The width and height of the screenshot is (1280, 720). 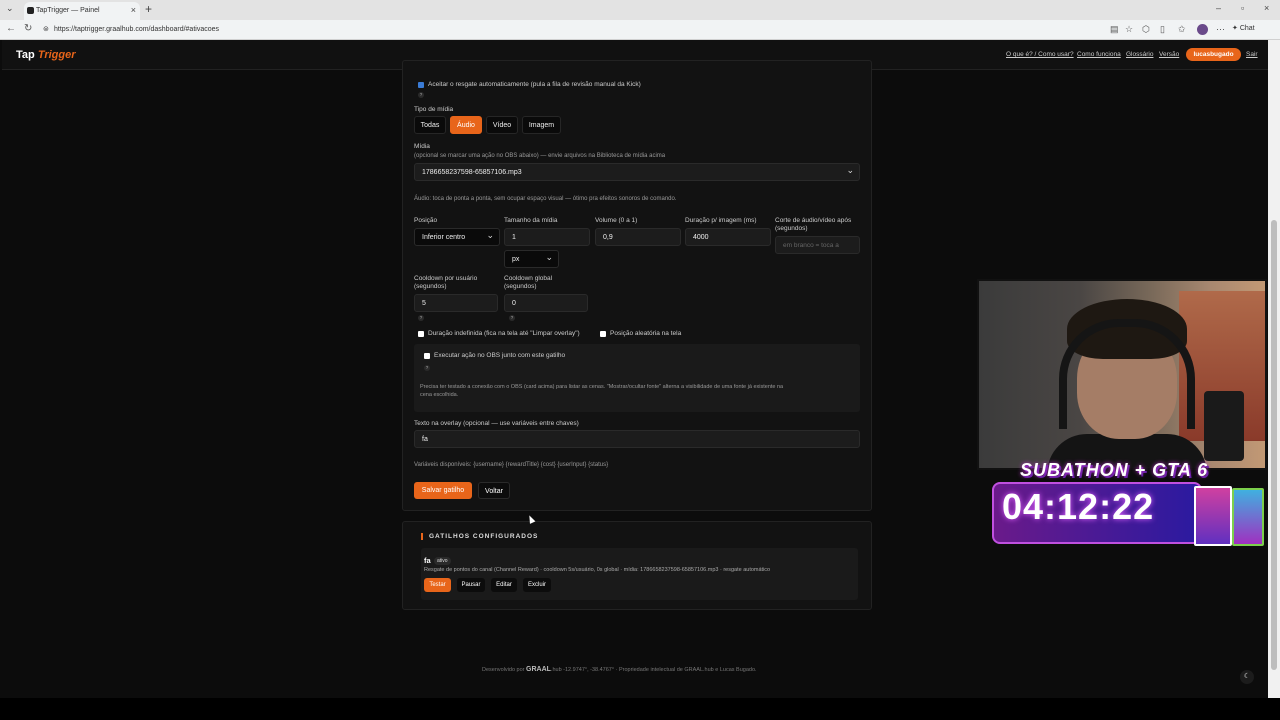 What do you see at coordinates (421, 85) in the screenshot?
I see `auto-redeem-checkbox` at bounding box center [421, 85].